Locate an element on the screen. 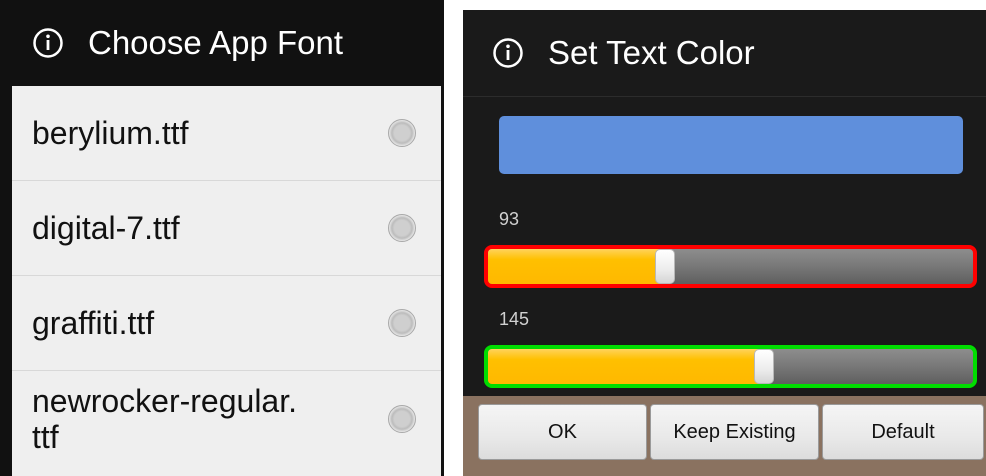 Image resolution: width=986 pixels, height=476 pixels. dialog-button-bar: OK Keep Existing Default is located at coordinates (724, 436).